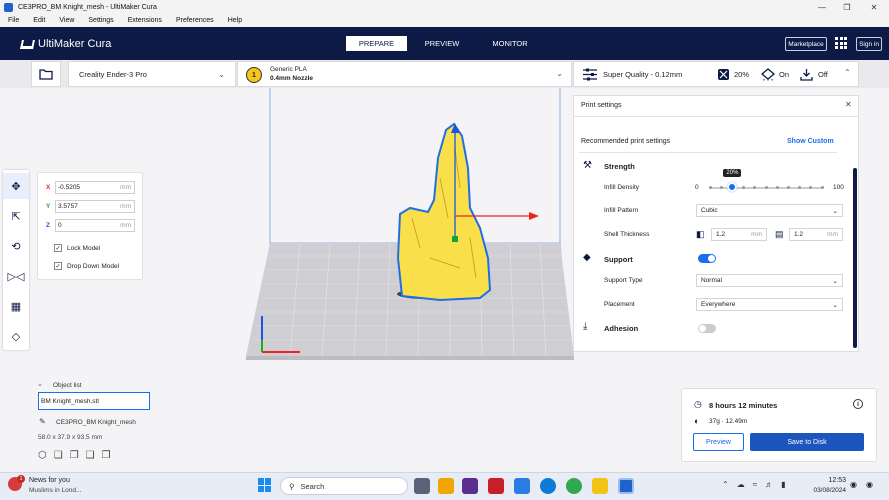 The height and width of the screenshot is (500, 889). I want to click on top-bottom-thickness-icon: ▤, so click(779, 234).